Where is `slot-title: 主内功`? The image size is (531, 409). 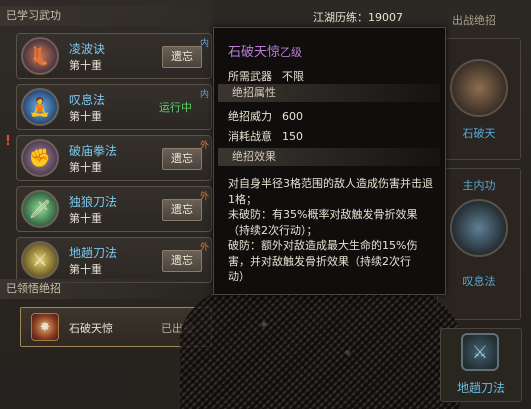
slot-title: 主内功 is located at coordinates (479, 185).